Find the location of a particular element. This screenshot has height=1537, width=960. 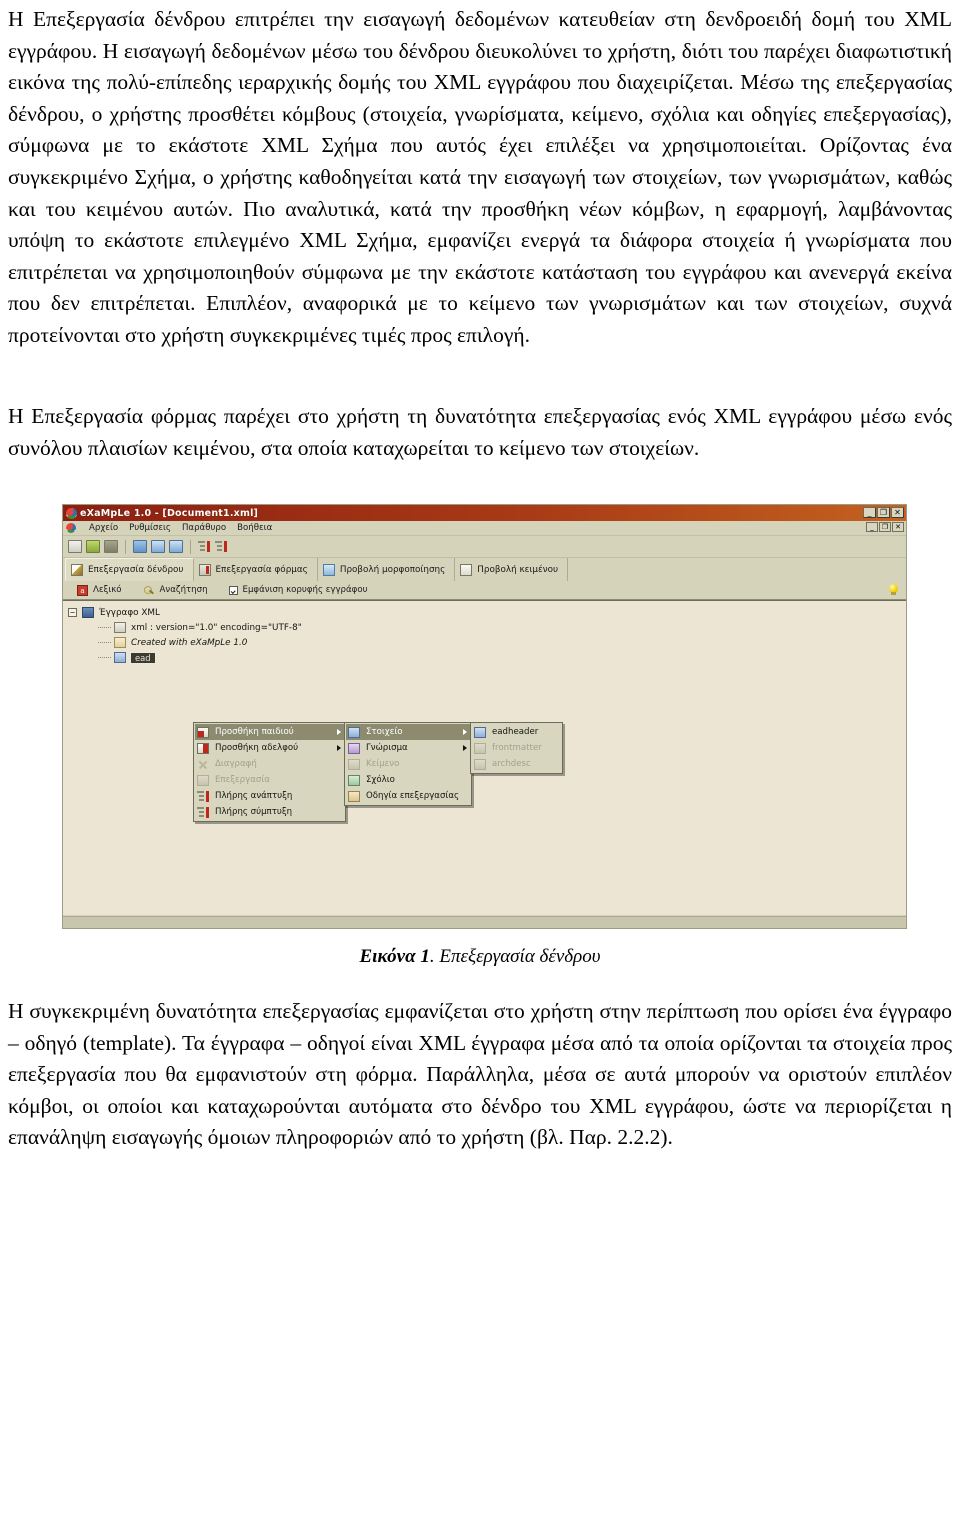

mdi-close-button: ✕ is located at coordinates (898, 527).